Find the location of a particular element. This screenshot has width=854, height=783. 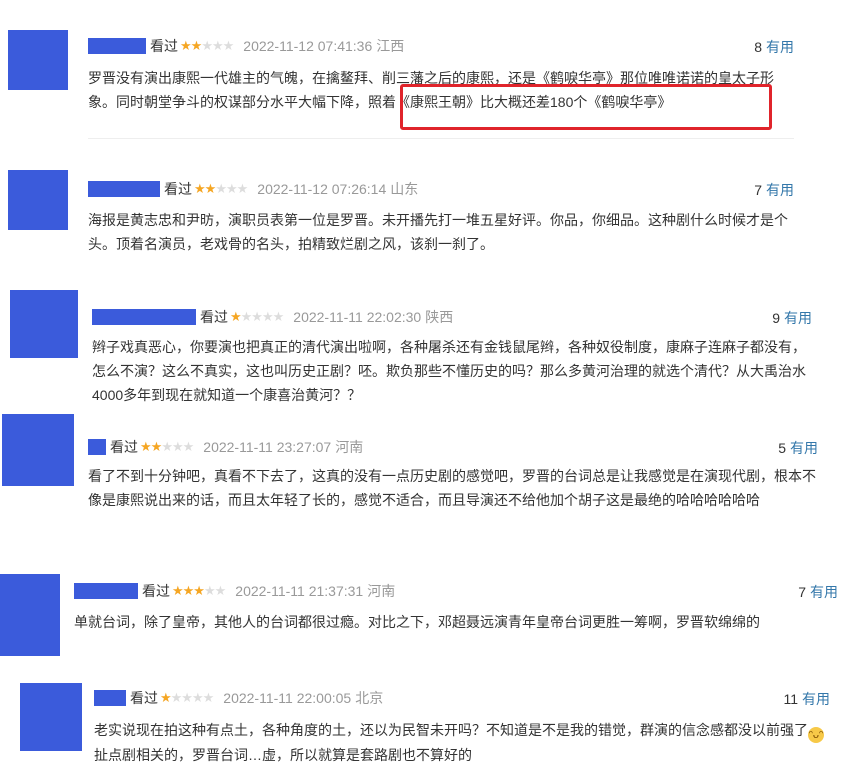

comment-header: 看过 ★★★★★ 2022-11-11 23:27:07 河南 is located at coordinates (225, 447).